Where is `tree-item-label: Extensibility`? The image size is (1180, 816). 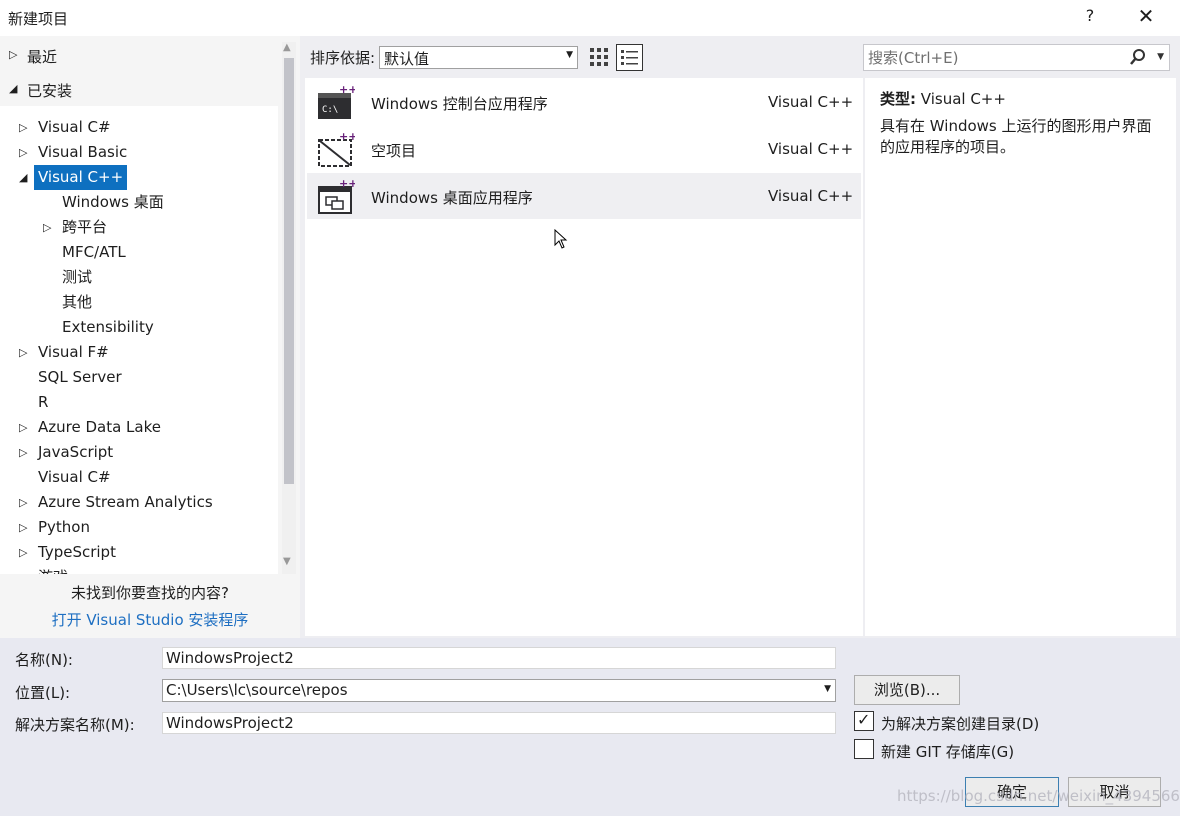
tree-item-label: Extensibility is located at coordinates (108, 327).